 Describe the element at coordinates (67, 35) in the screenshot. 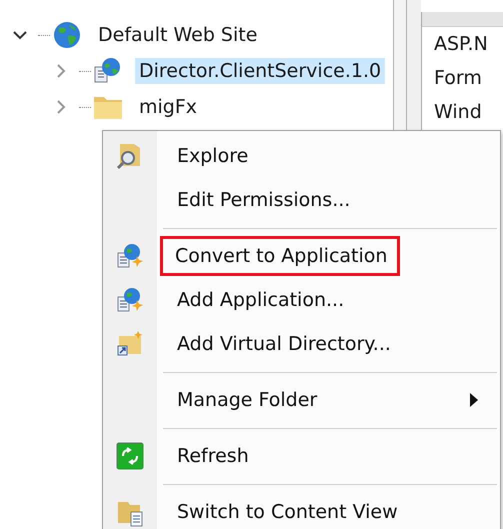

I see `globe-icon` at that location.